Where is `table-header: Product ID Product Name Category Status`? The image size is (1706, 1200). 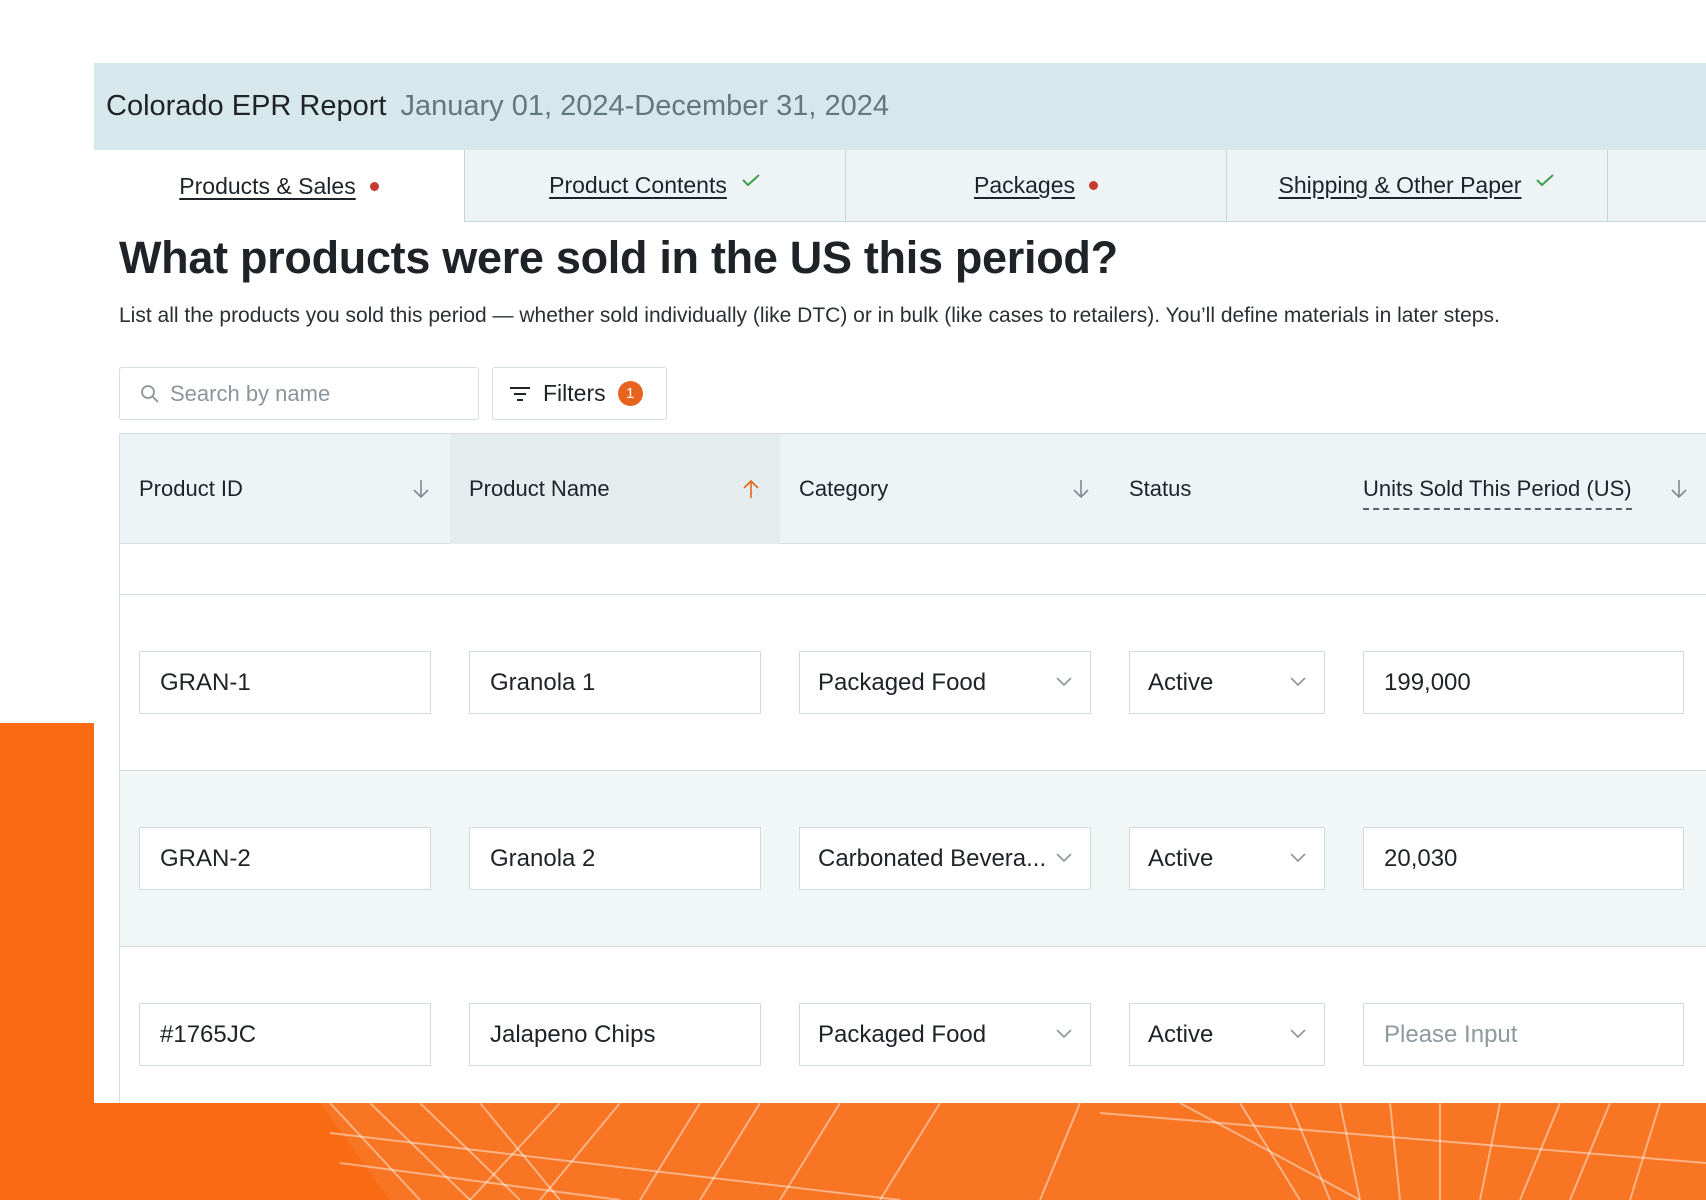 table-header: Product ID Product Name Category Status is located at coordinates (913, 489).